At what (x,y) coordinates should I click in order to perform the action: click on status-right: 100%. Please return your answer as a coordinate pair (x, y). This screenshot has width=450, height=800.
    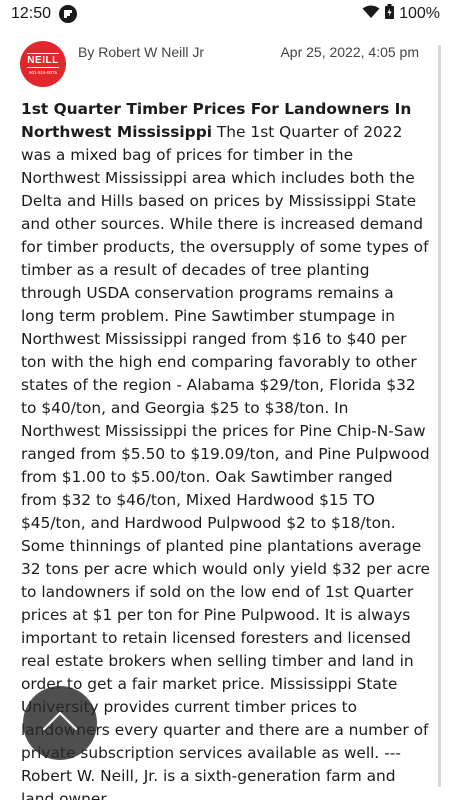
    Looking at the image, I should click on (401, 14).